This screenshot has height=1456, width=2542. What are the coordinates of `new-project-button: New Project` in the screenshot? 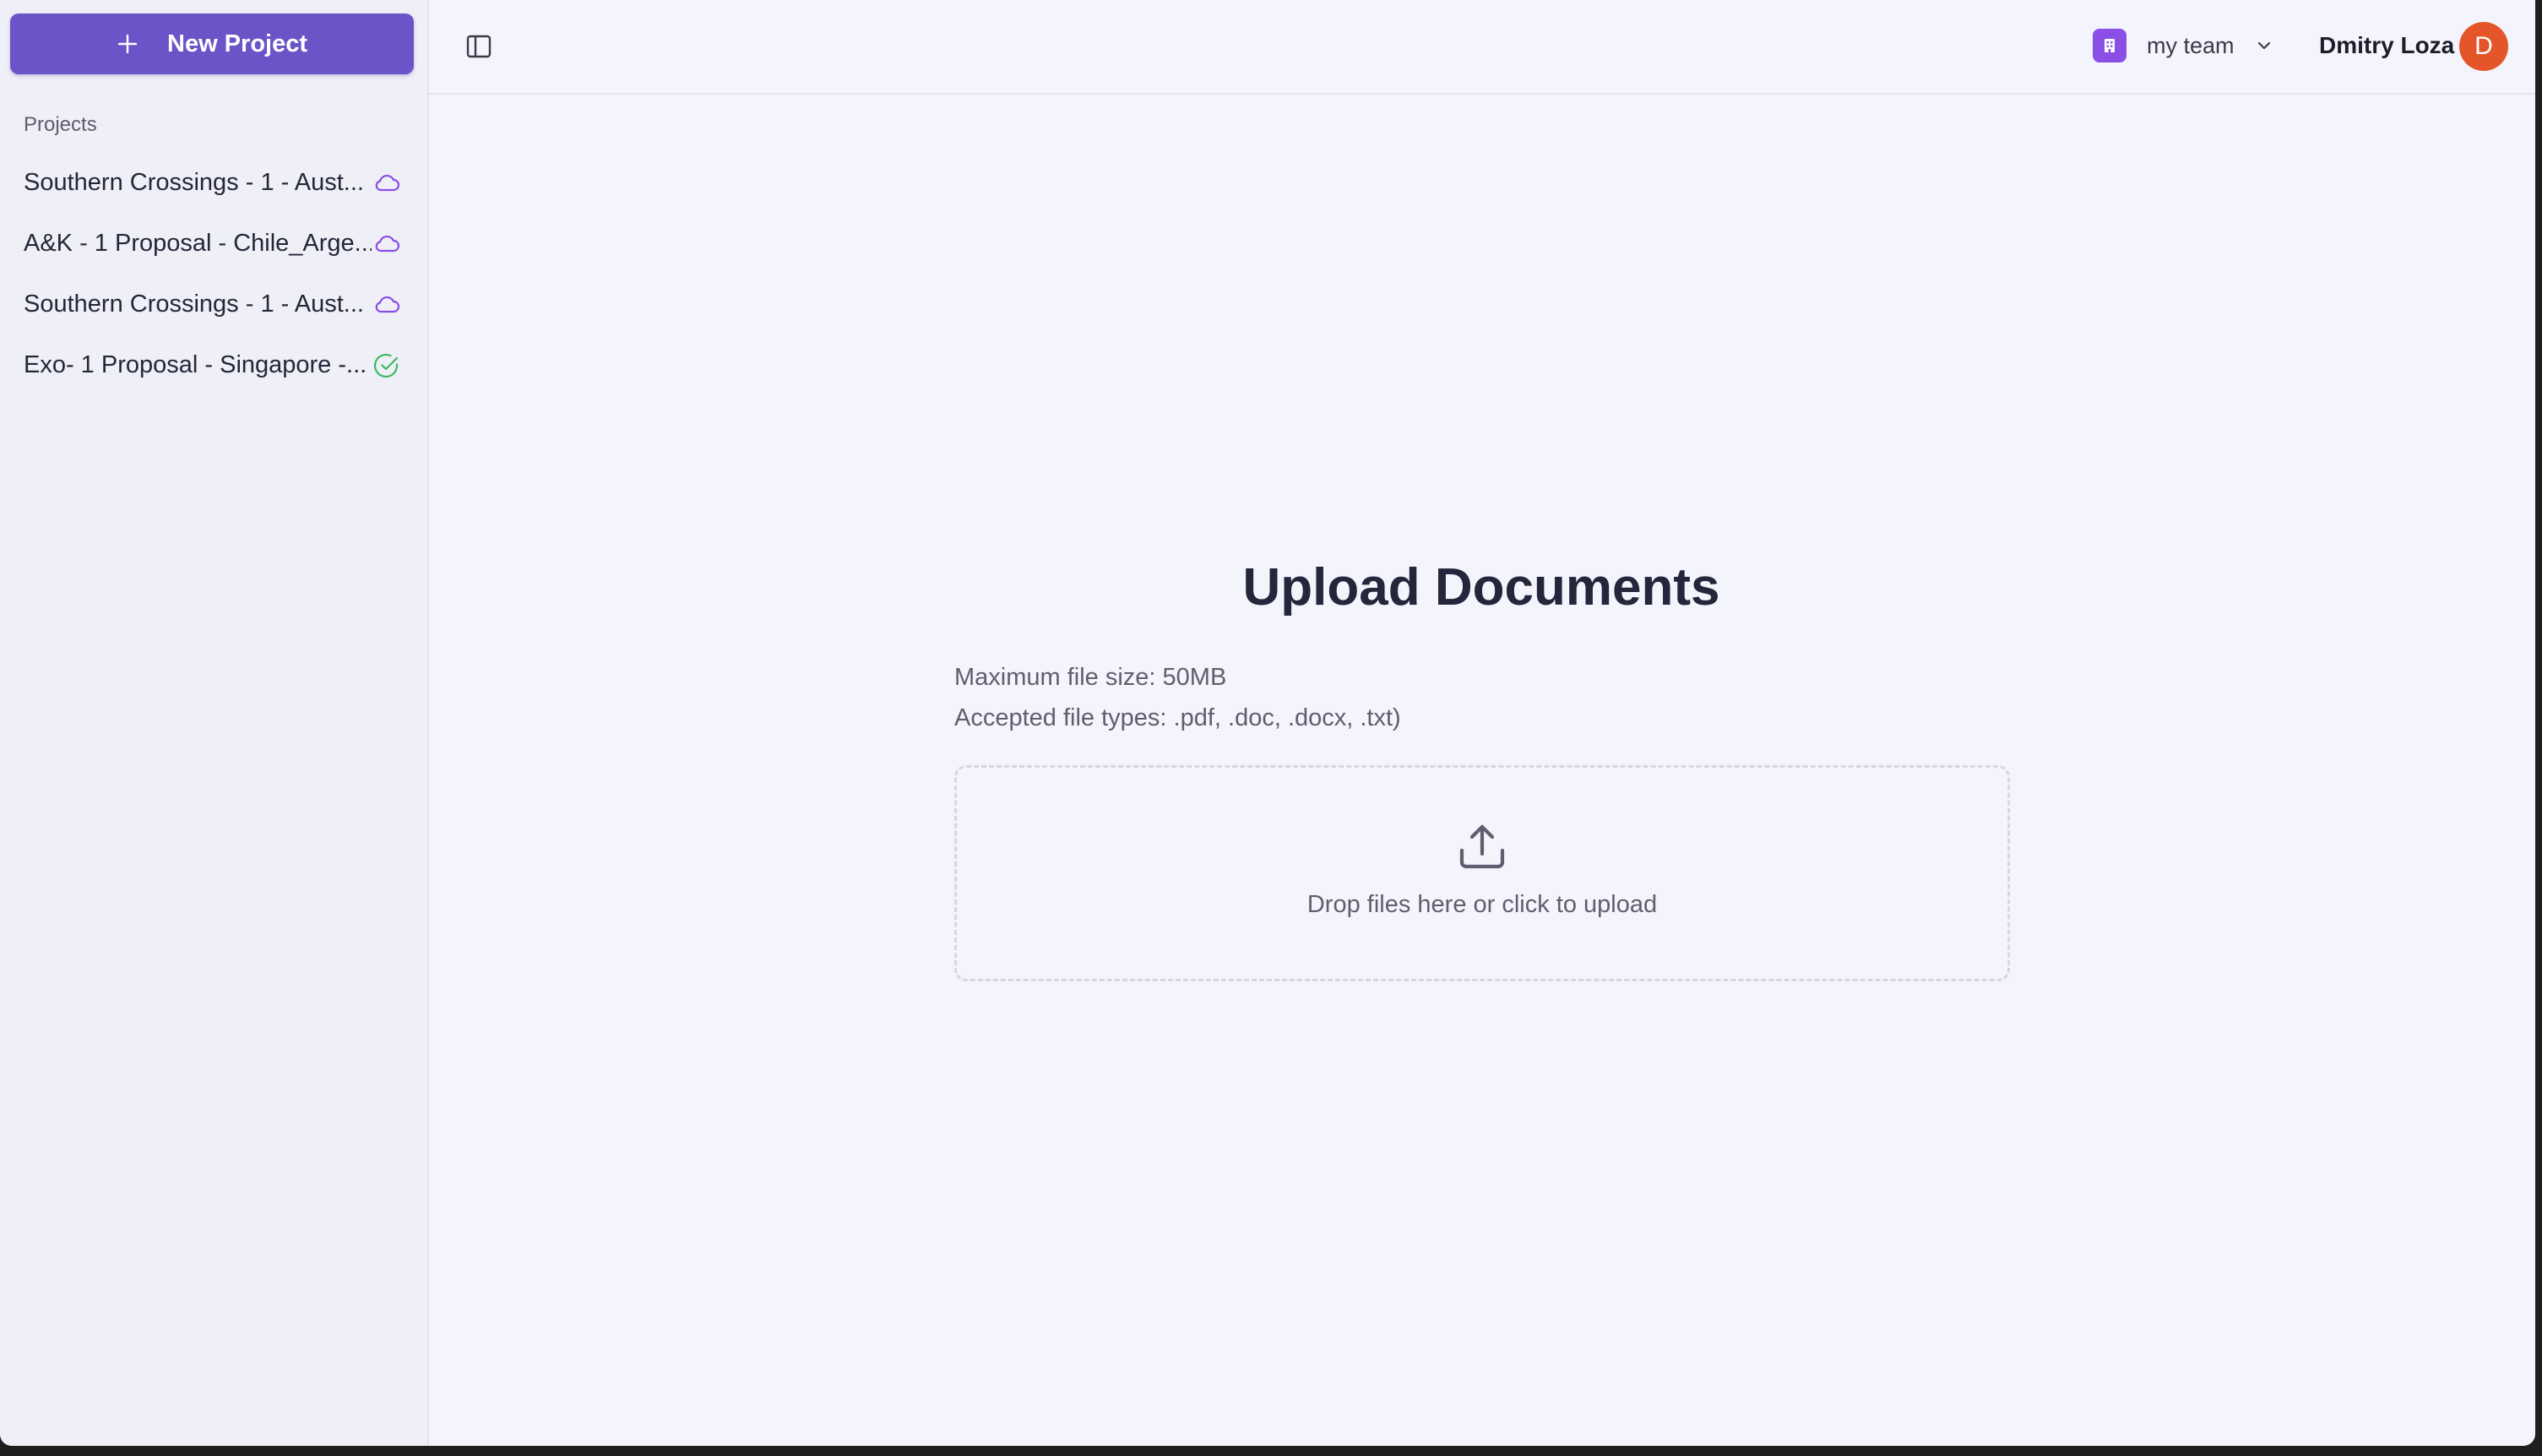 It's located at (212, 44).